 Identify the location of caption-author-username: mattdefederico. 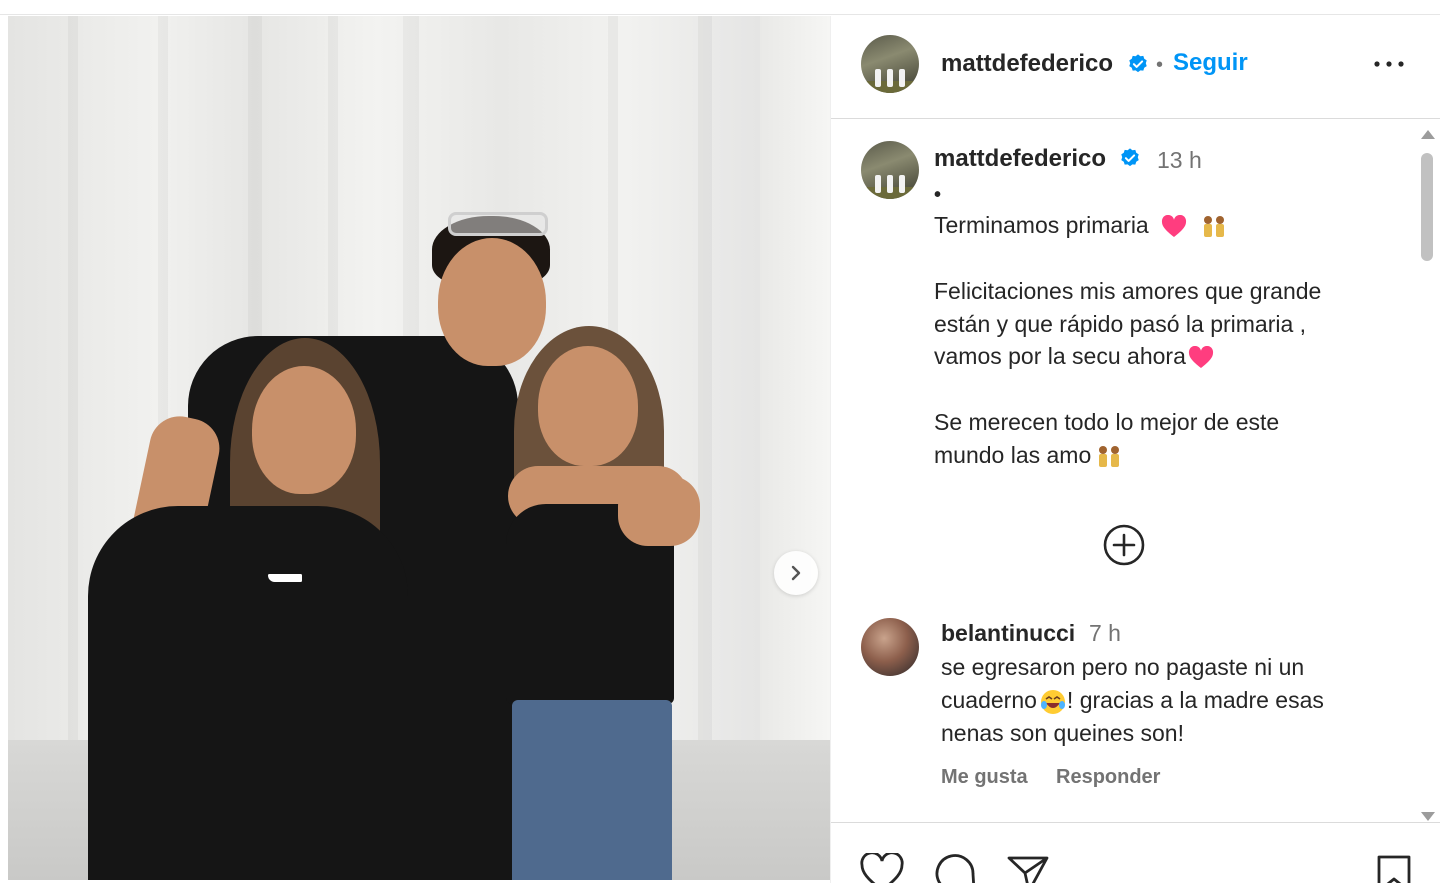
(1020, 159).